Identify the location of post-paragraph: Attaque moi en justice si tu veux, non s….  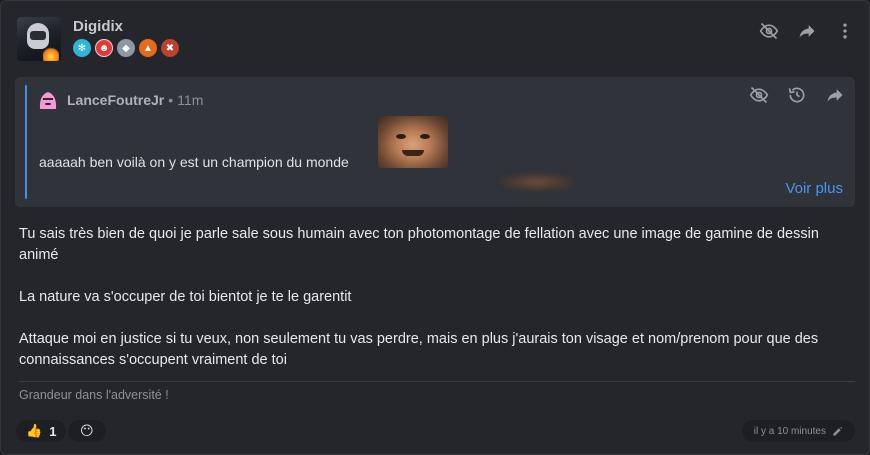
(419, 349).